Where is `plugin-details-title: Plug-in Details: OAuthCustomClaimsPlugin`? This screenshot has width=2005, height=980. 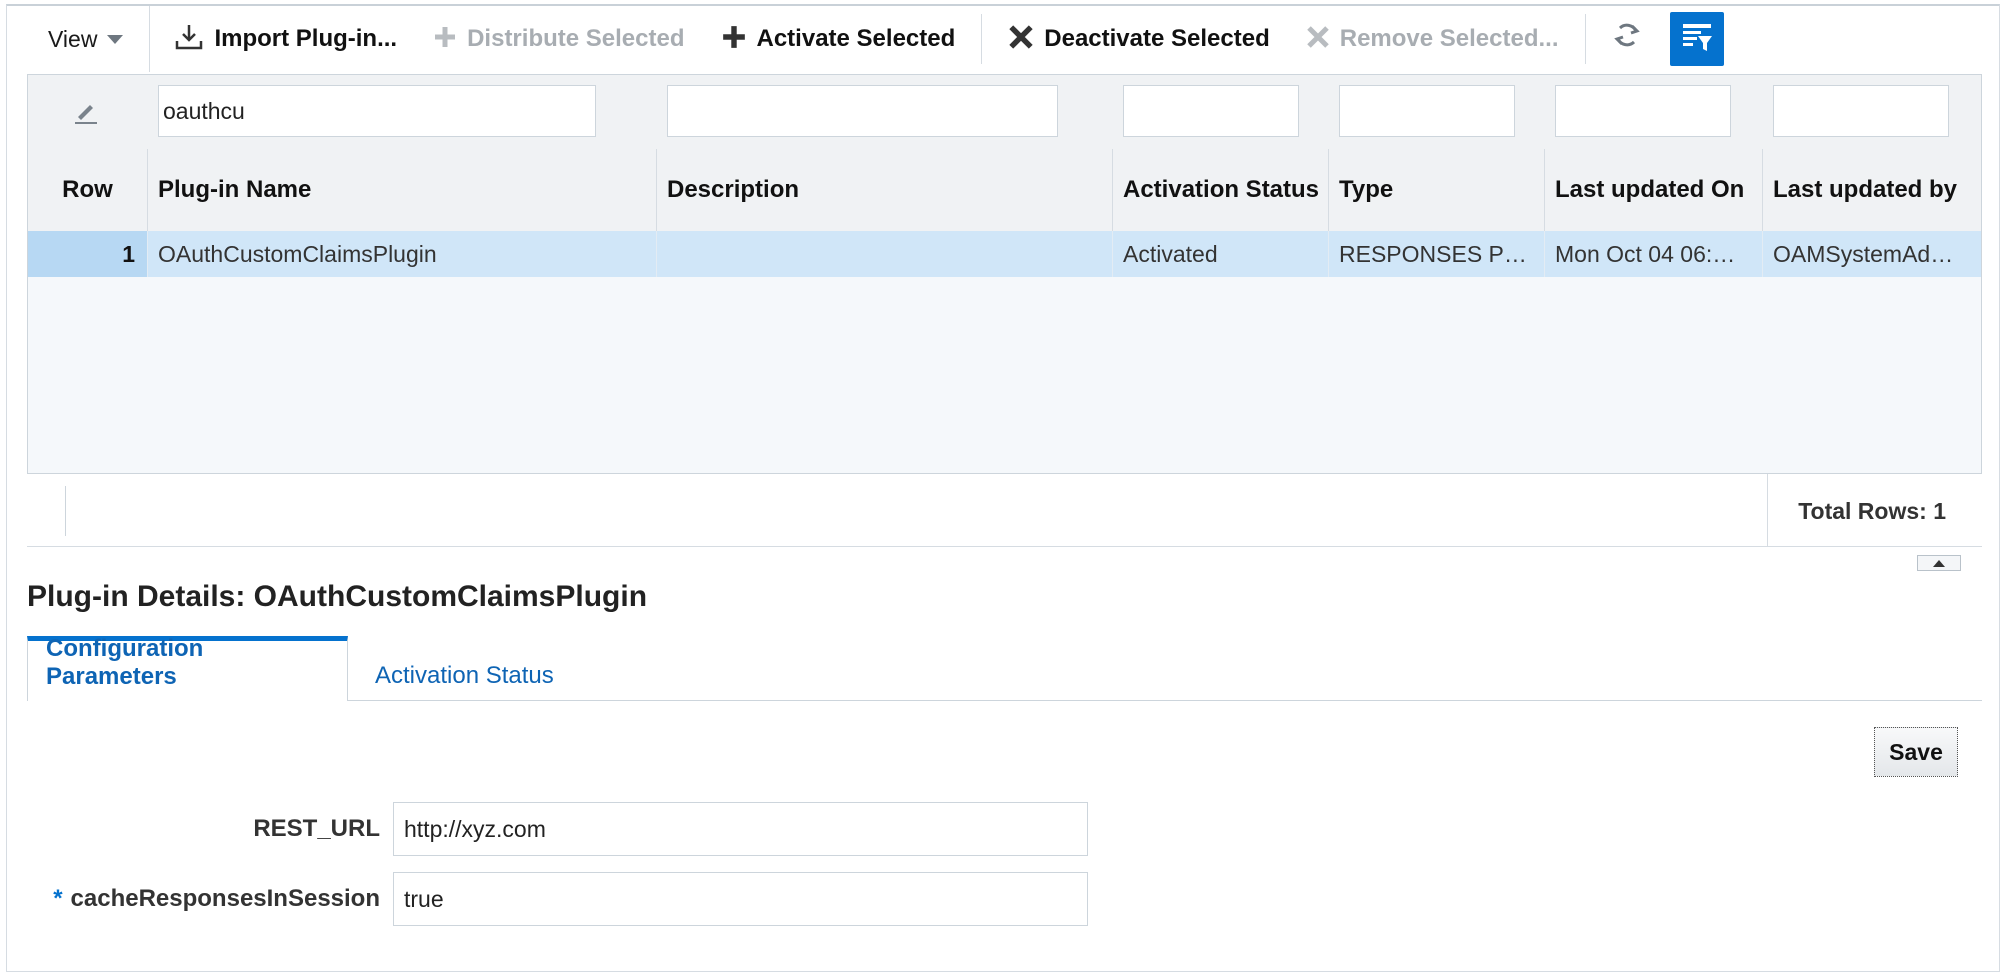 plugin-details-title: Plug-in Details: OAuthCustomClaimsPlugin is located at coordinates (337, 596).